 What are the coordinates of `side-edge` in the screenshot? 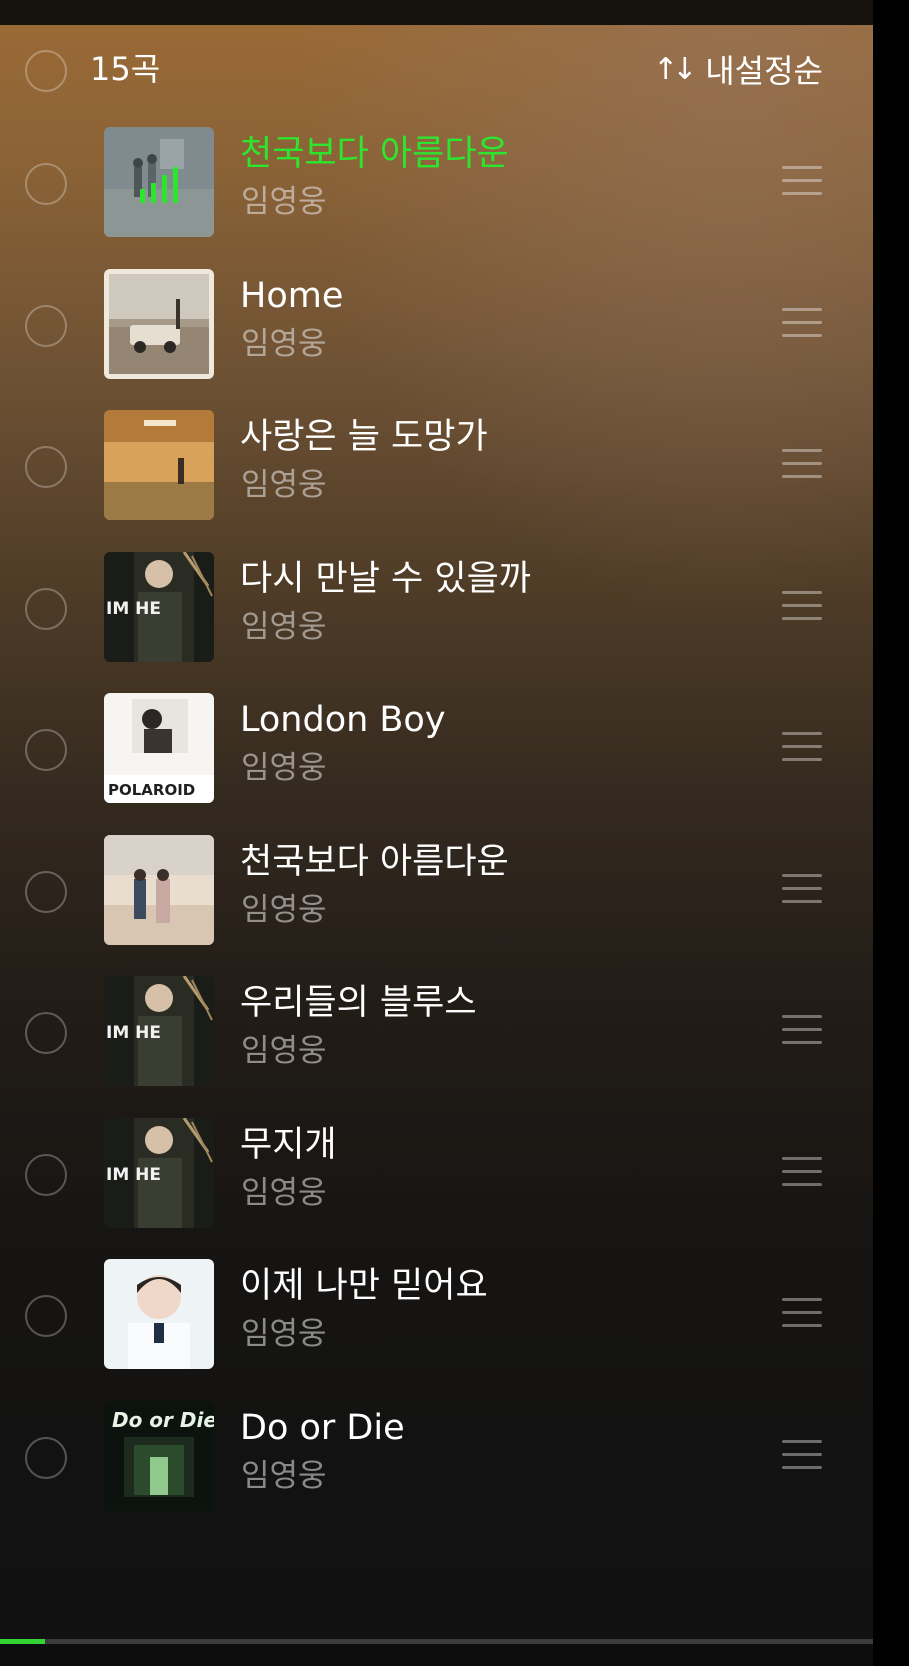 It's located at (891, 833).